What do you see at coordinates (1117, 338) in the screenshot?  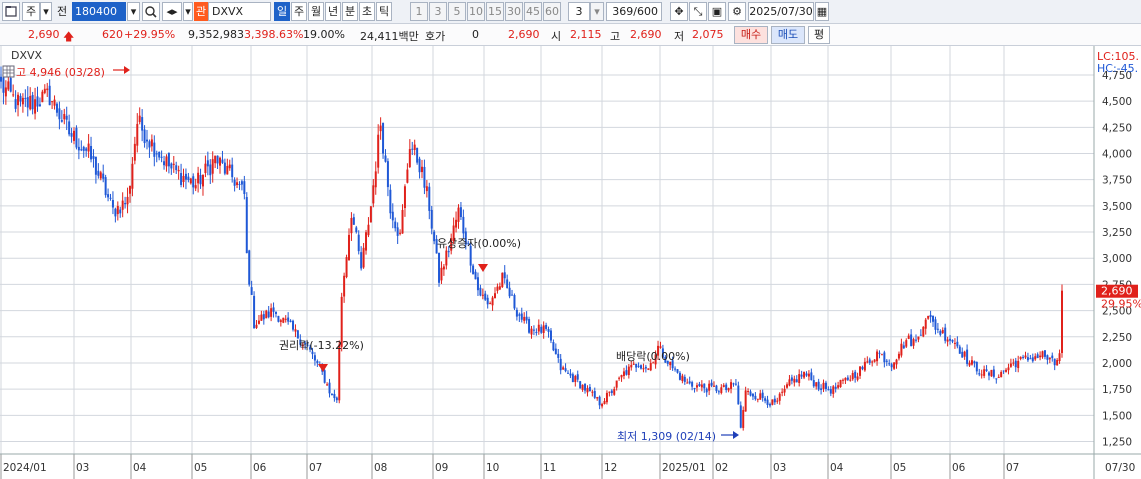 I see `y-tick-label: 2,250` at bounding box center [1117, 338].